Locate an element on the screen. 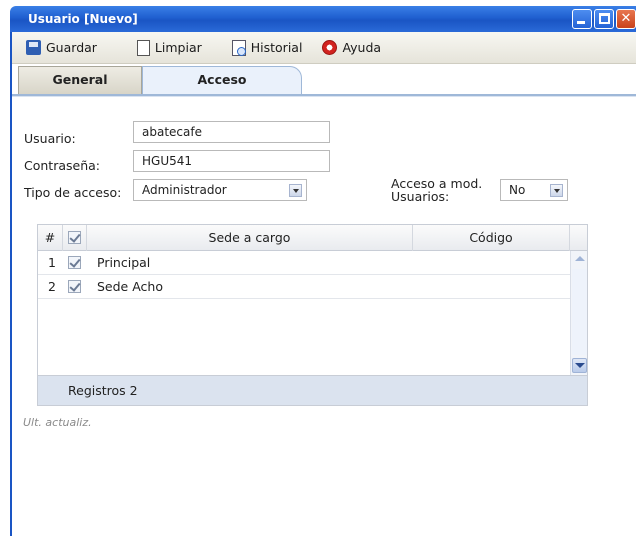 This screenshot has height=536, width=636. grid-header-codigo: Código is located at coordinates (491, 238).